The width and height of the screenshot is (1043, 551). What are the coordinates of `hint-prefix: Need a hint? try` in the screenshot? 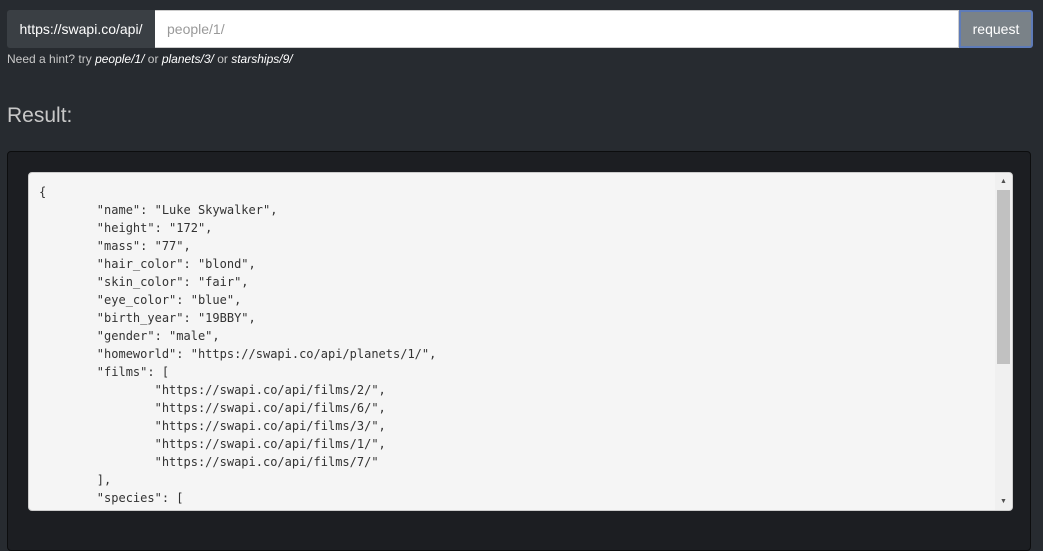 It's located at (49, 59).